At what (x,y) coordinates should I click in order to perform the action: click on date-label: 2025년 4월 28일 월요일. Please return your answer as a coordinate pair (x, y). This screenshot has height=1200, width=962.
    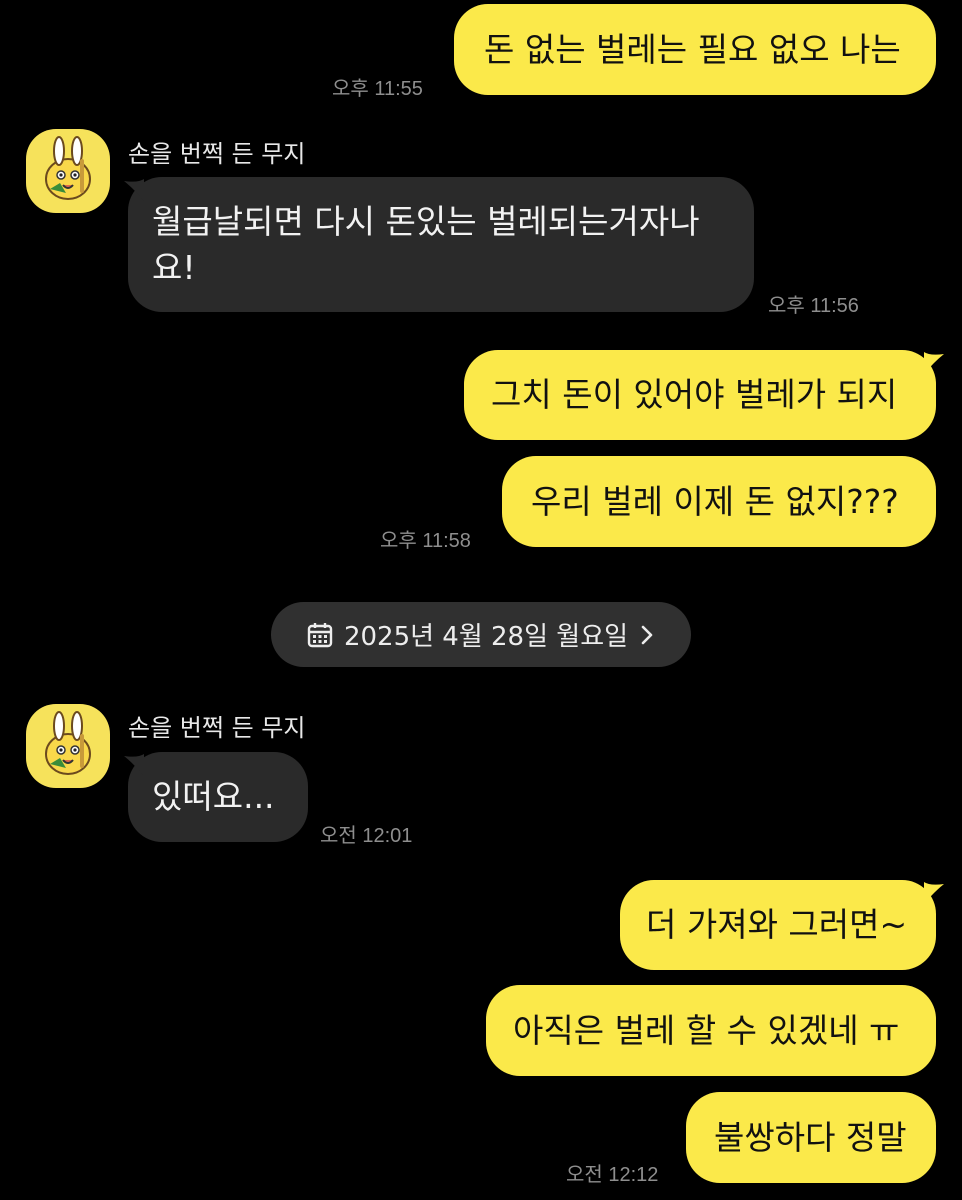
    Looking at the image, I should click on (486, 637).